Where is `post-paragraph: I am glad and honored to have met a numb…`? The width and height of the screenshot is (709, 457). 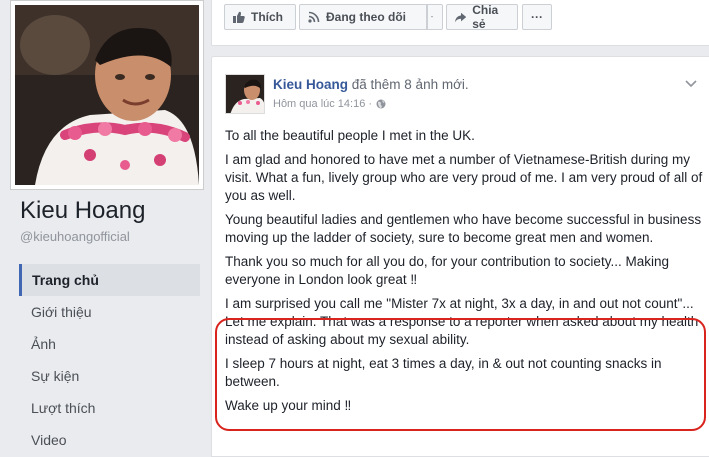 post-paragraph: I am glad and honored to have met a numb… is located at coordinates (464, 177).